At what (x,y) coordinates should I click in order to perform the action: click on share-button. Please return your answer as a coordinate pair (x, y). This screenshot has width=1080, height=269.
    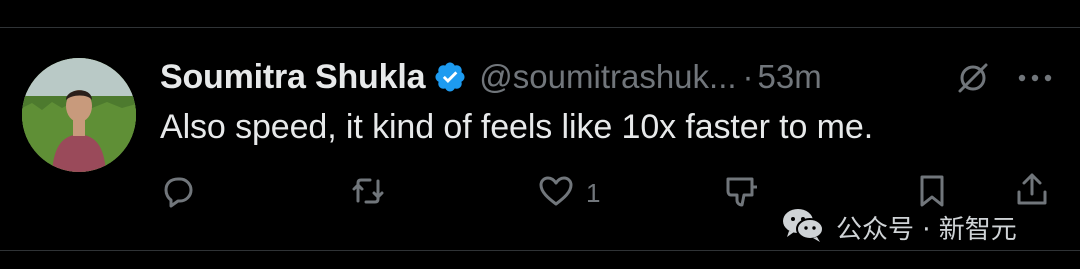
    Looking at the image, I should click on (1032, 192).